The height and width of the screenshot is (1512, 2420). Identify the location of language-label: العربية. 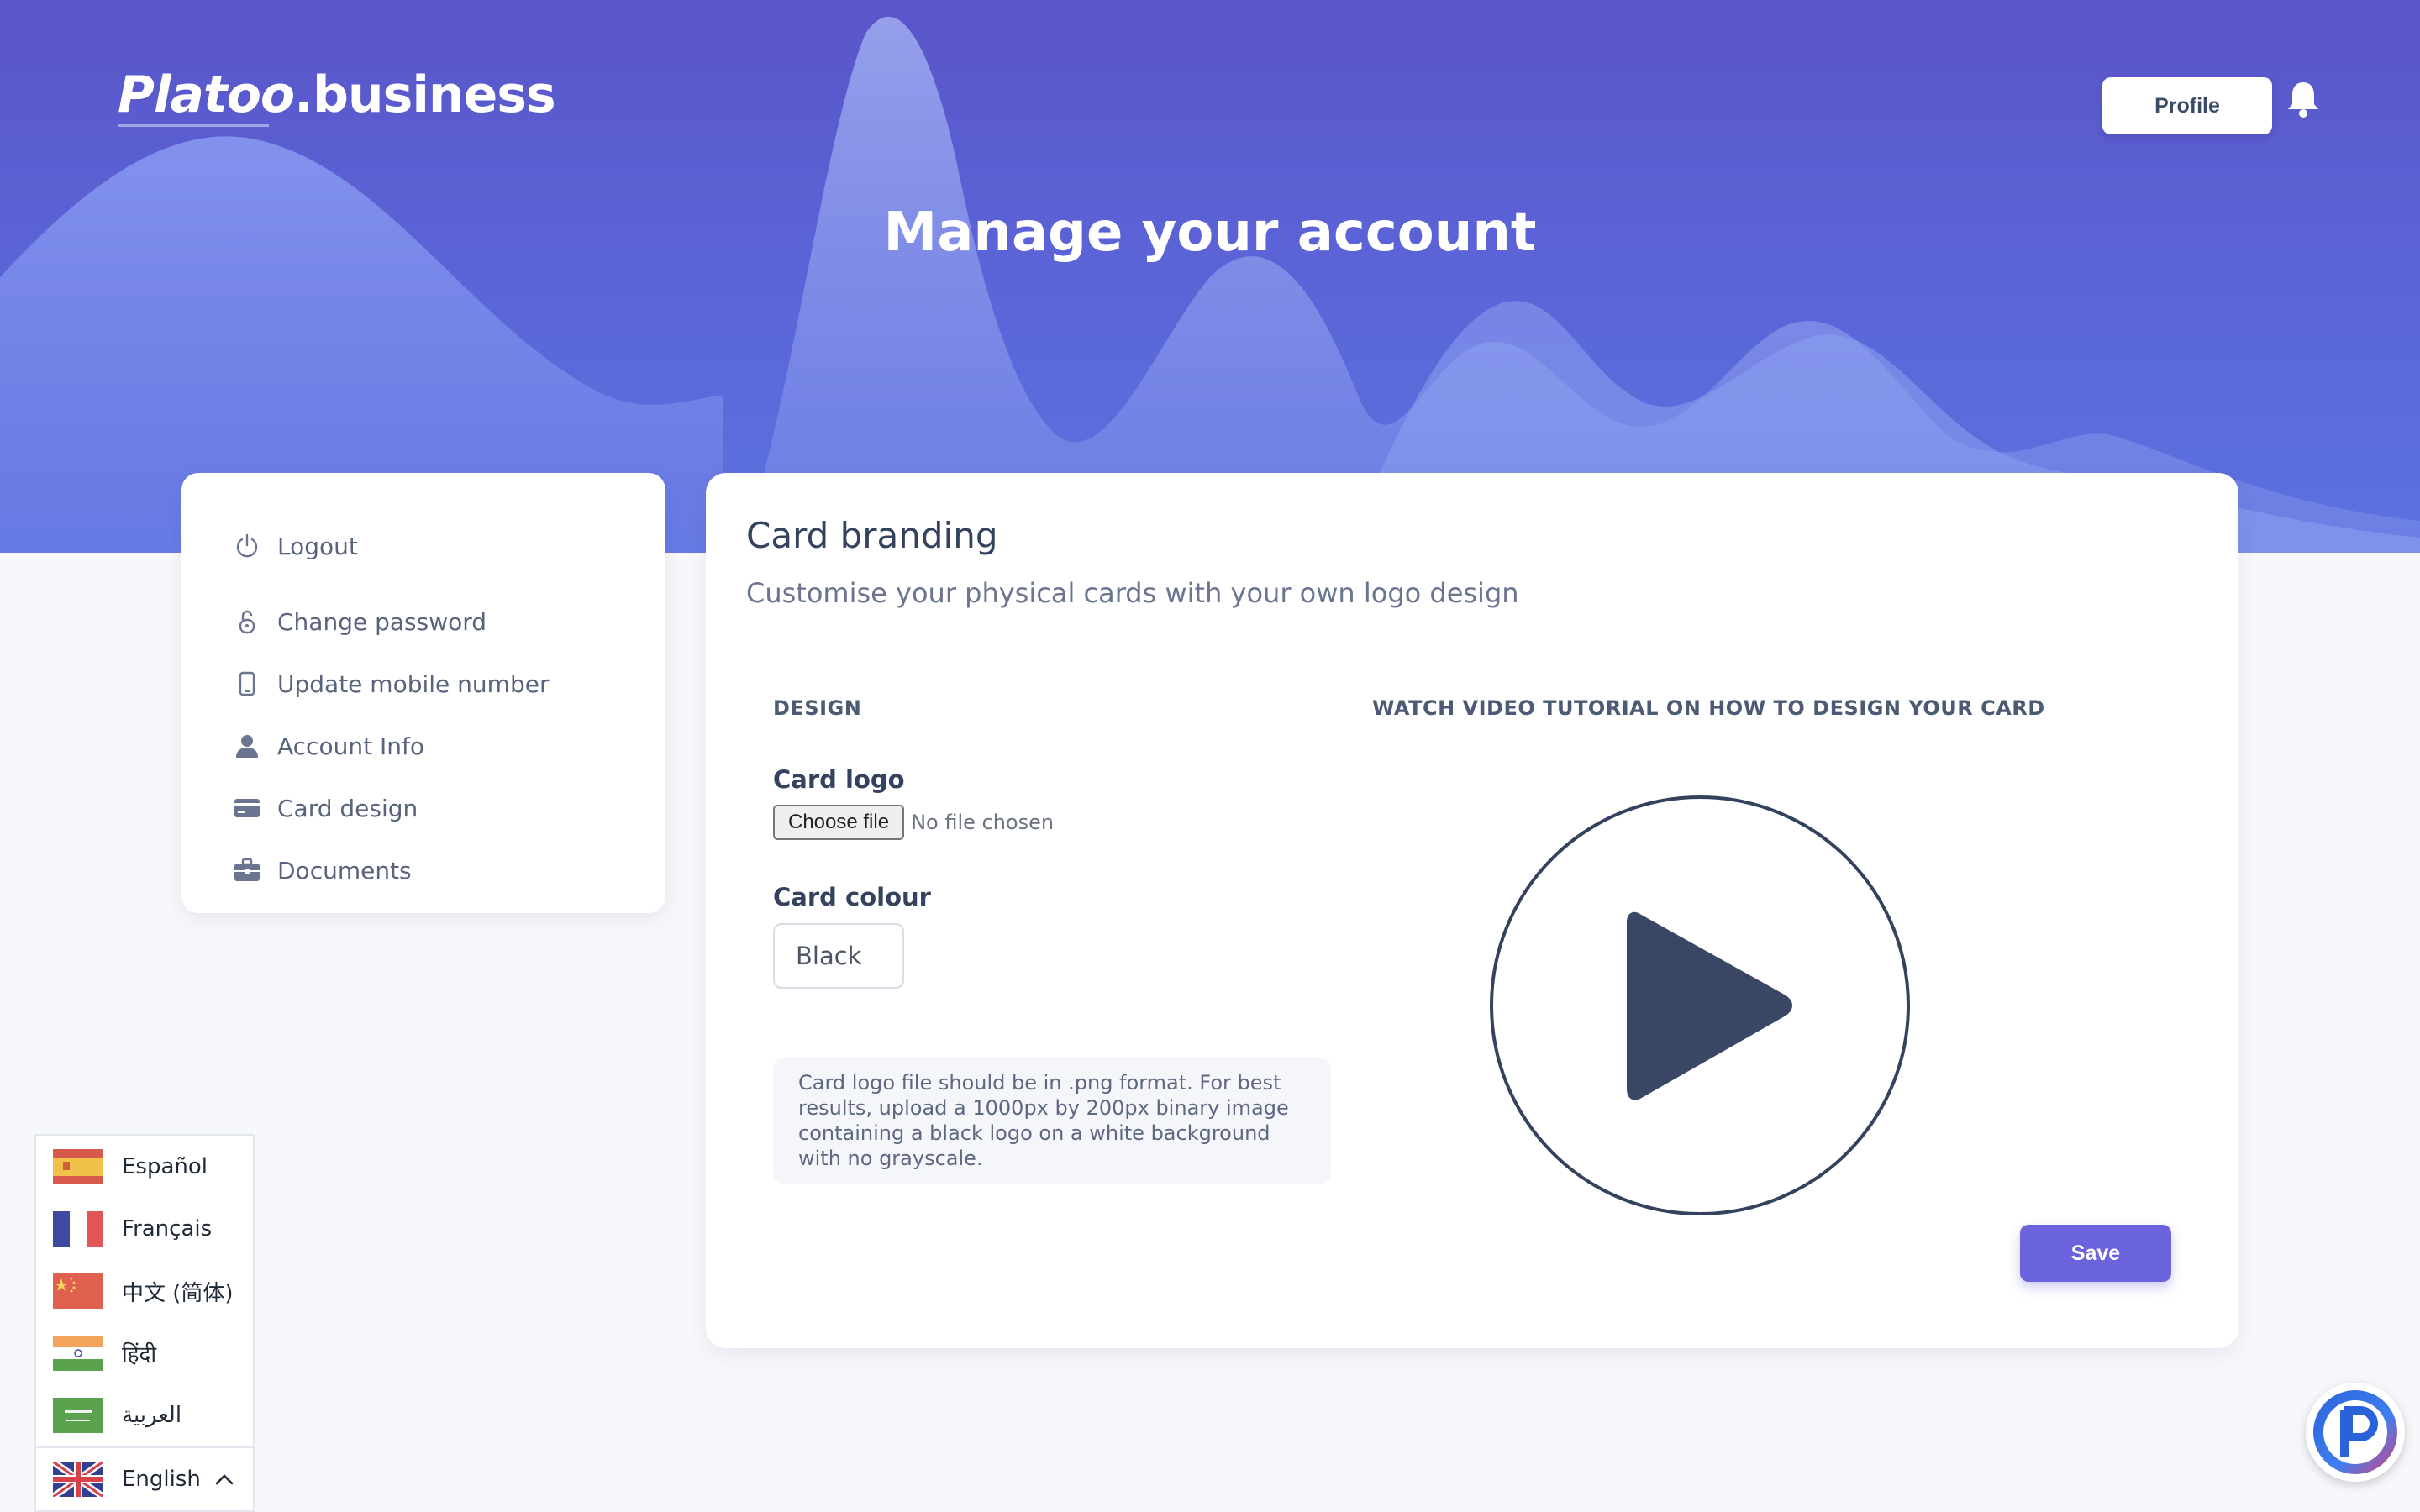
(152, 1415).